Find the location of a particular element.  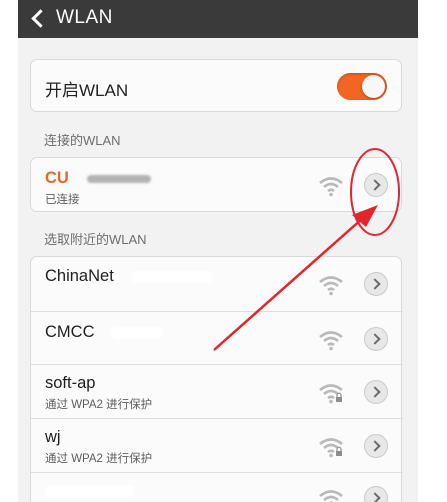

network-ssid: wj is located at coordinates (53, 437).